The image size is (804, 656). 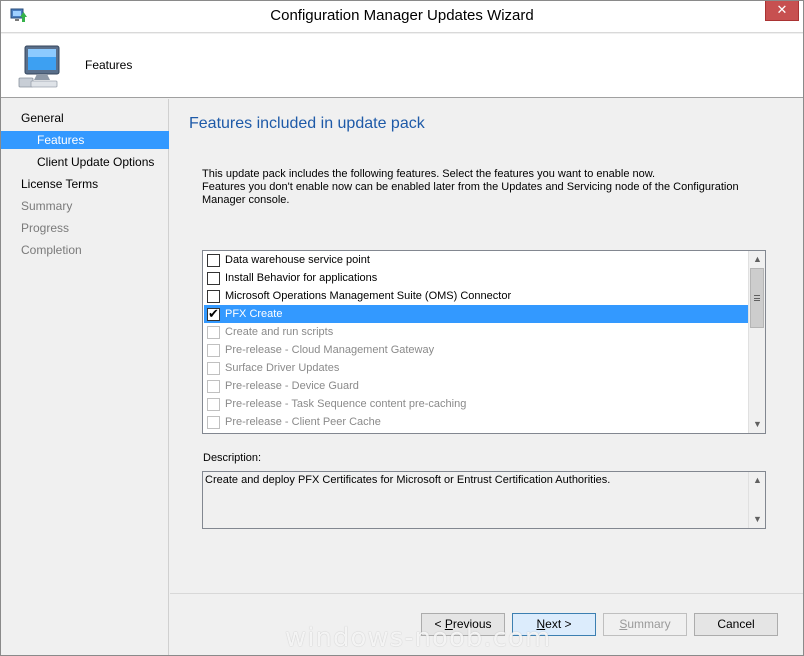 I want to click on feature-label: Pre-release - Device Guard, so click(x=292, y=386).